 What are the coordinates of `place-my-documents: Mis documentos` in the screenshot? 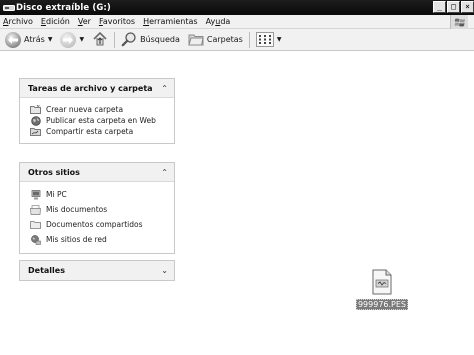 It's located at (102, 209).